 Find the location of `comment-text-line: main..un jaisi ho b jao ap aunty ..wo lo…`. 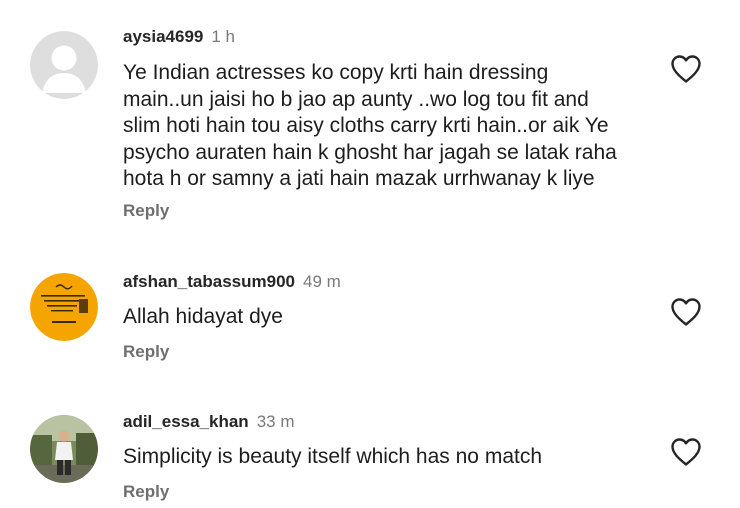

comment-text-line: main..un jaisi ho b jao ap aunty ..wo lo… is located at coordinates (356, 99).